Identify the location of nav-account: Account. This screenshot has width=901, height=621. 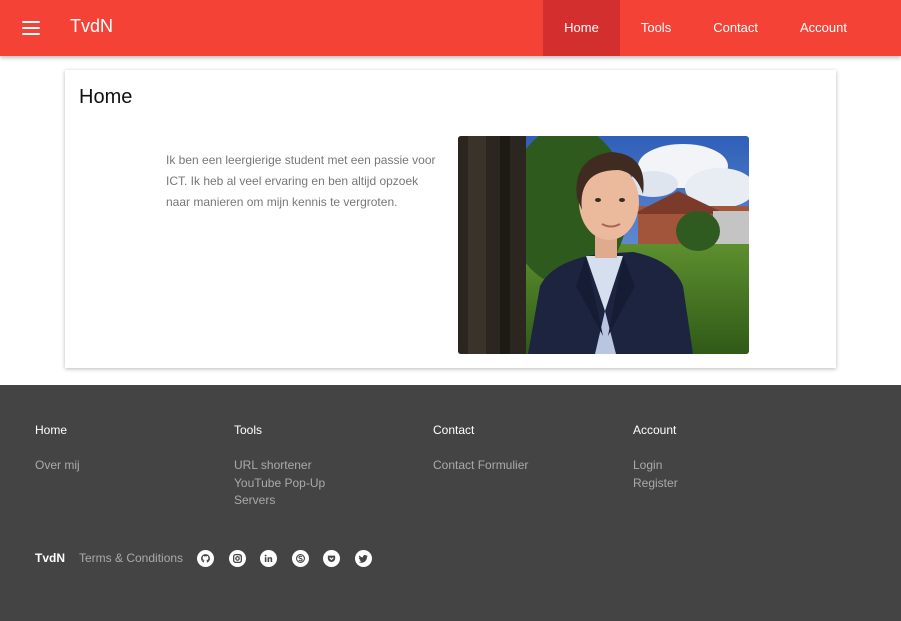
(823, 28).